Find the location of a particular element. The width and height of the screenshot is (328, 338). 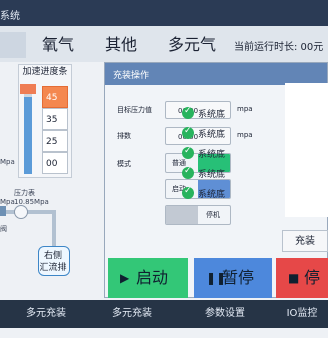

stop-toggle-label: 停机 is located at coordinates (213, 215).